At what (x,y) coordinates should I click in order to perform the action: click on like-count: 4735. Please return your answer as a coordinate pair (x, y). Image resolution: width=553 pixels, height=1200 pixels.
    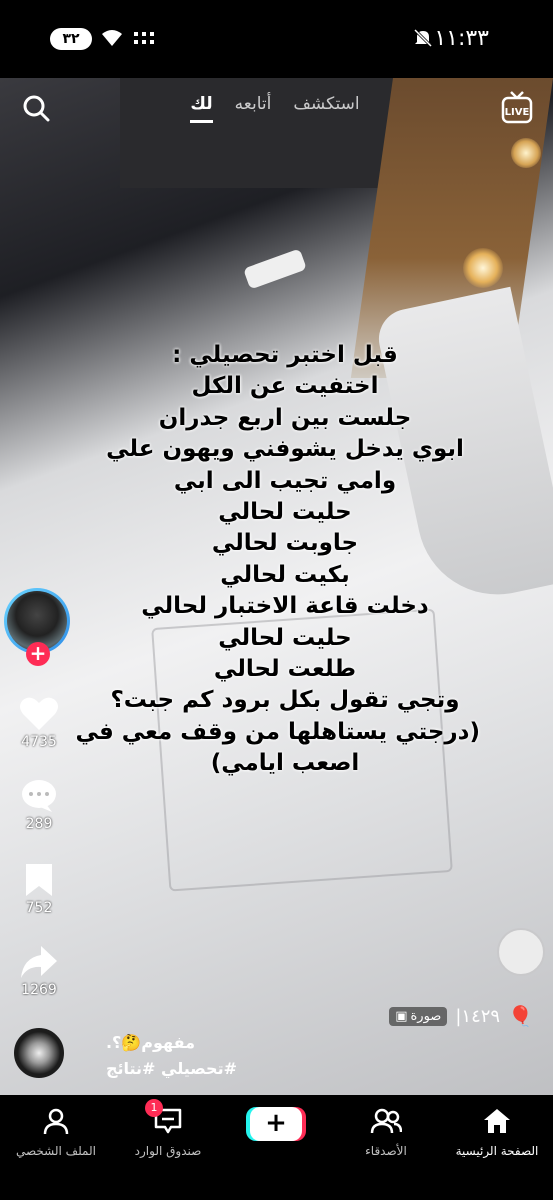
    Looking at the image, I should click on (39, 742).